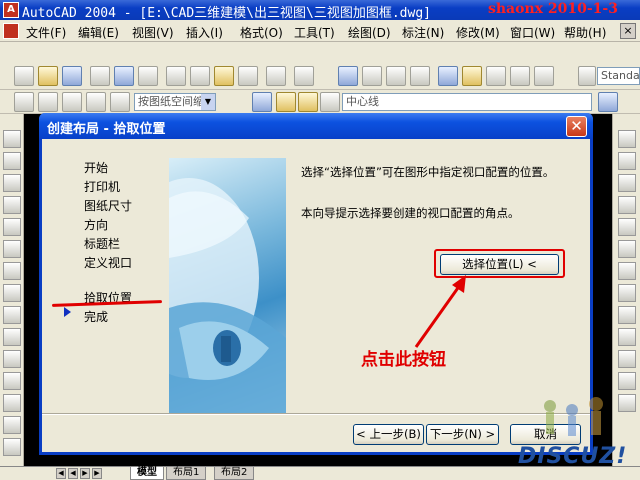 The image size is (640, 480). What do you see at coordinates (304, 76) in the screenshot?
I see `redo-icon` at bounding box center [304, 76].